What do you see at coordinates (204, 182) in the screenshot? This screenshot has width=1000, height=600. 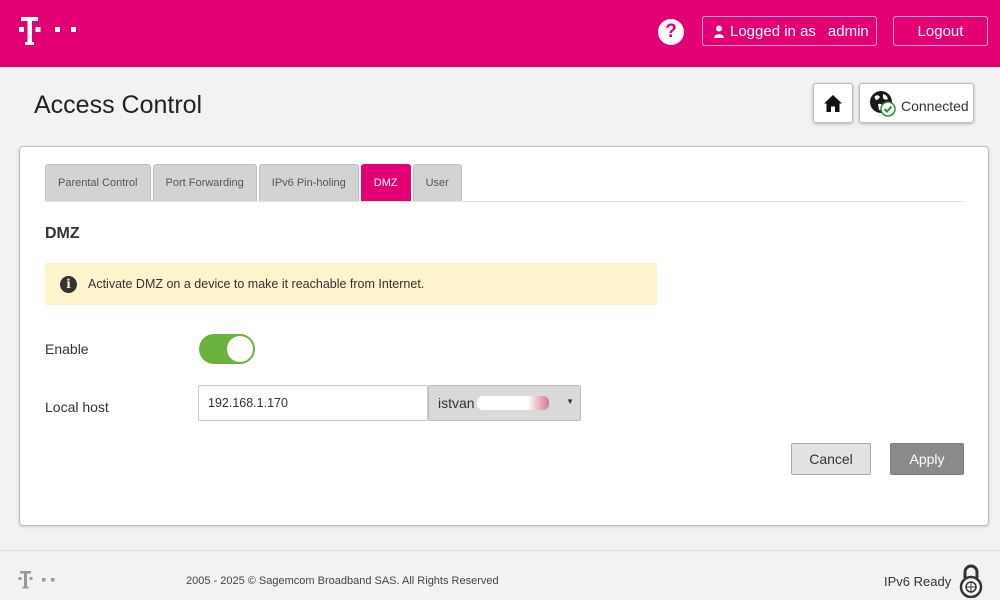 I see `tab-port-forwarding: Port Forwarding` at bounding box center [204, 182].